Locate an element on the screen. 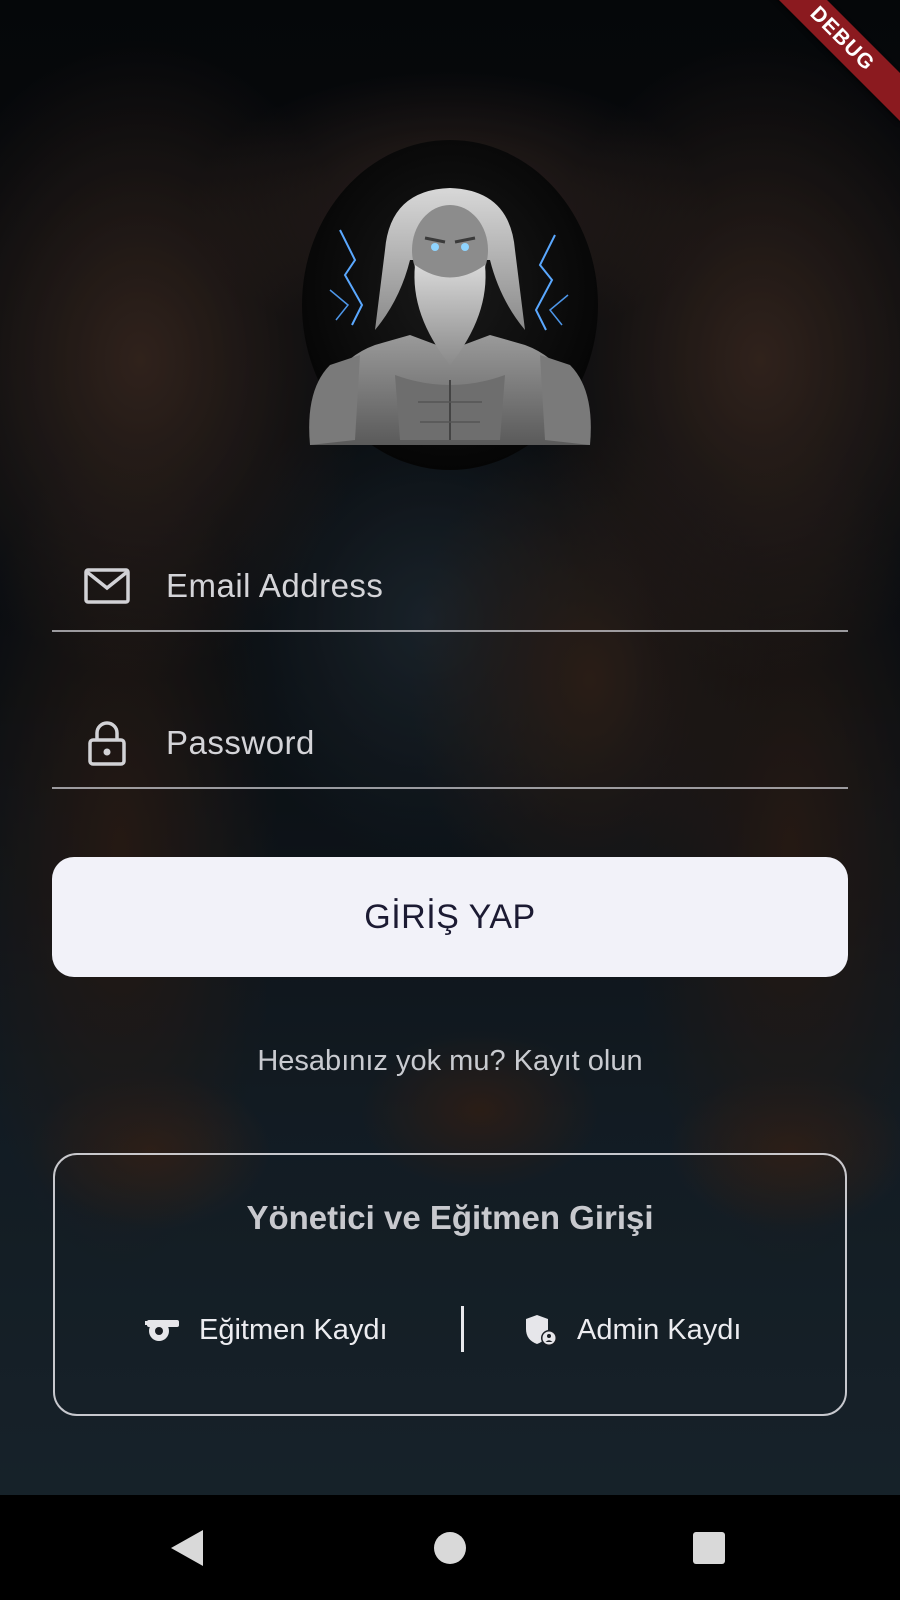  staff-panel-title: Yönetici ve Eğitmen Girişi is located at coordinates (450, 1218).